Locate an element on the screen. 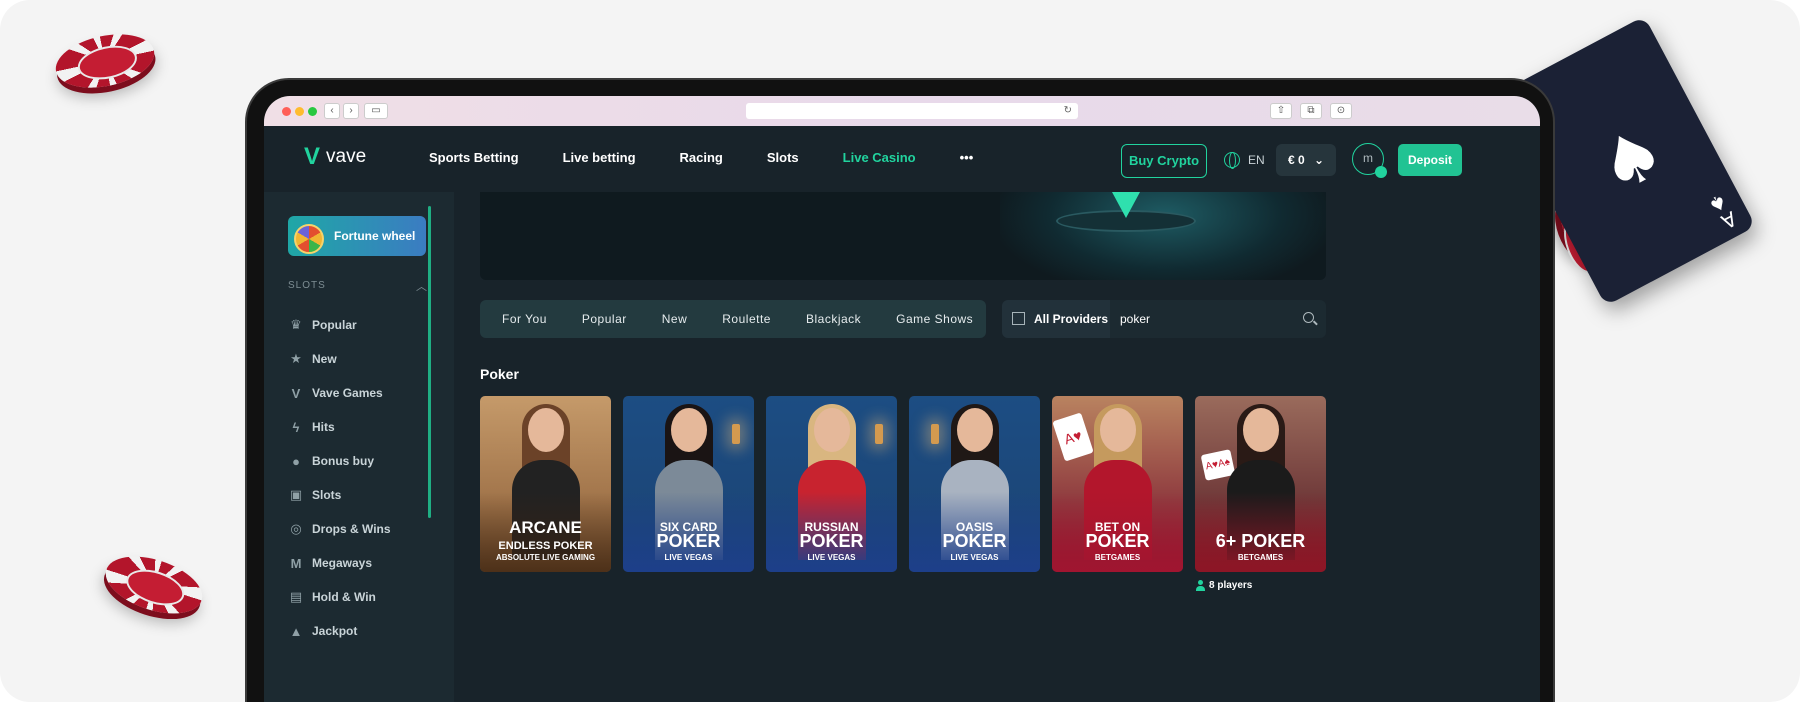  banner-glow is located at coordinates (1163, 236).